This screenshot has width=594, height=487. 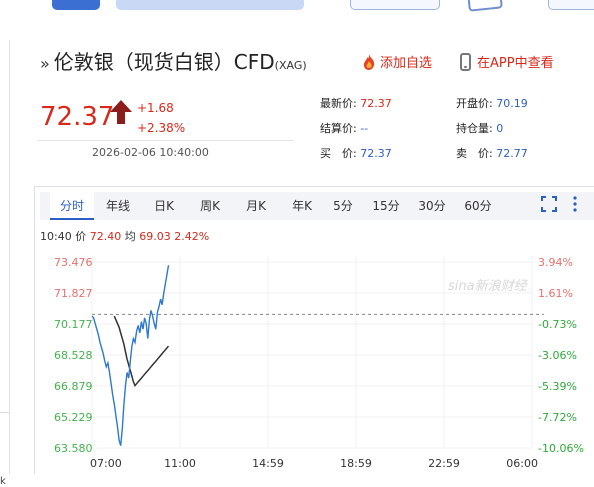 I want to click on x-tick: 06:00, so click(x=522, y=463).